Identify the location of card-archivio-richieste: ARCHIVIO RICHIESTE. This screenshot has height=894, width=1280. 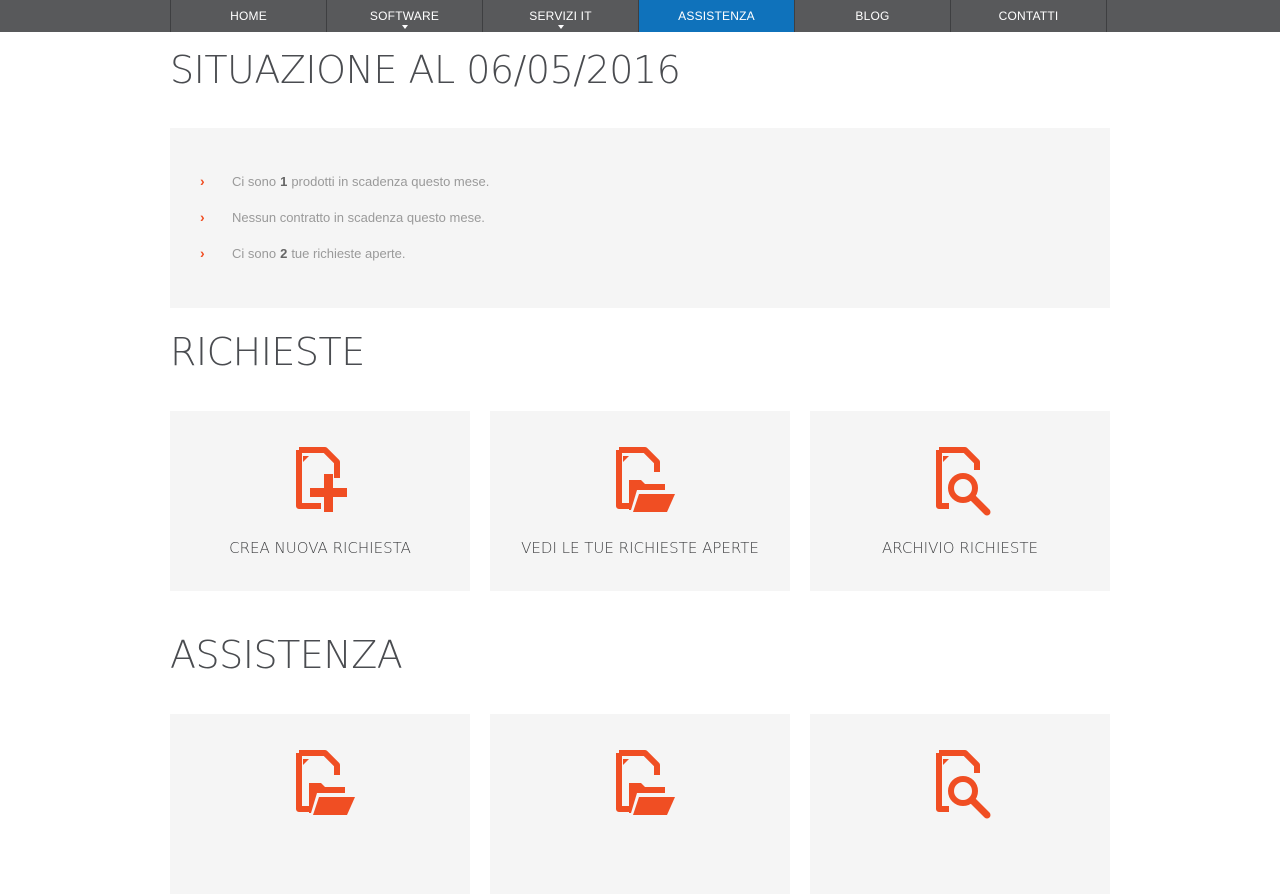
(960, 501).